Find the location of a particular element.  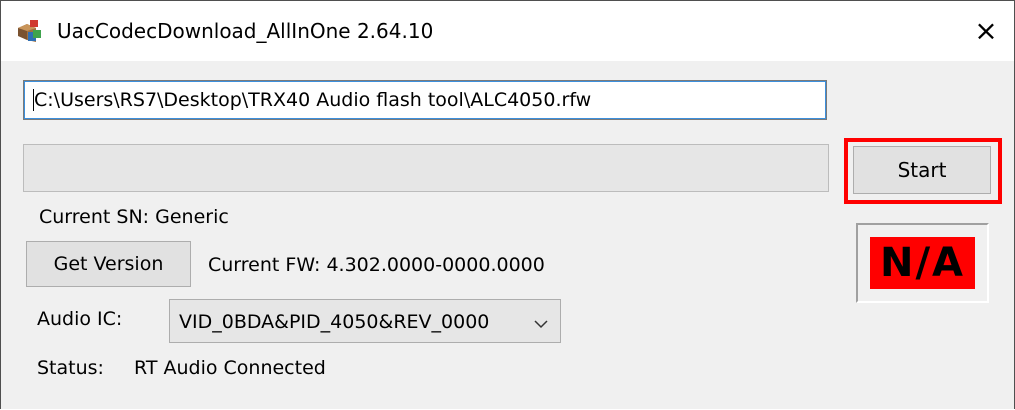

chevron-down-icon is located at coordinates (541, 322).